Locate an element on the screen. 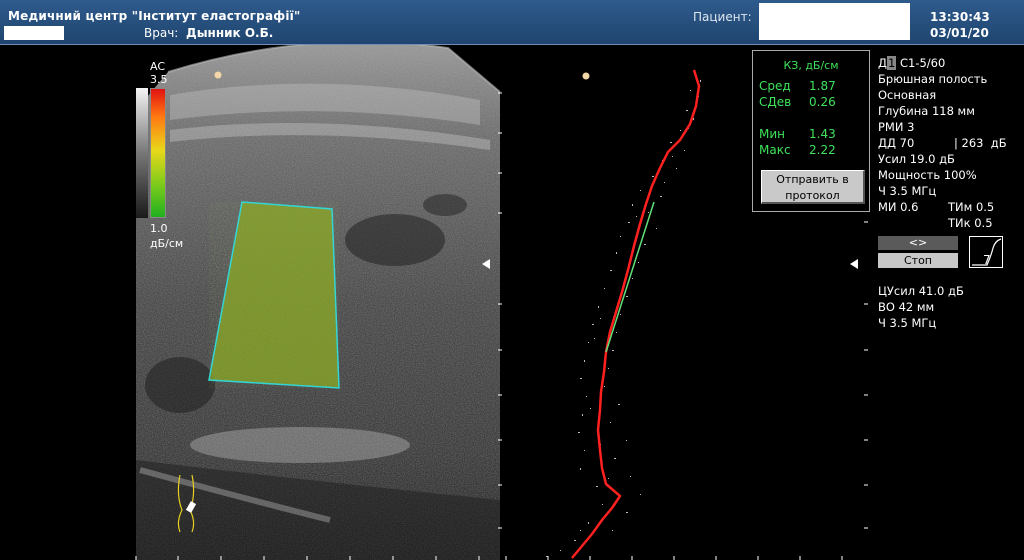 The height and width of the screenshot is (560, 1024). param-gain: Усил 19.0 дБ is located at coordinates (916, 159).